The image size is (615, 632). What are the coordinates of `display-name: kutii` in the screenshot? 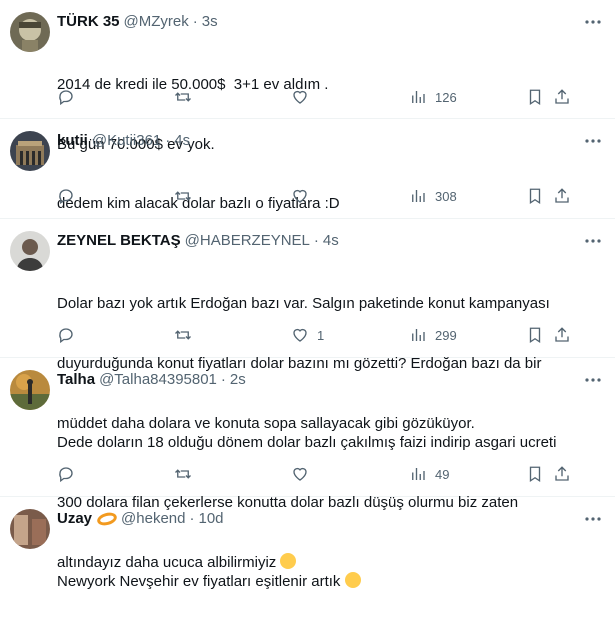 It's located at (72, 141).